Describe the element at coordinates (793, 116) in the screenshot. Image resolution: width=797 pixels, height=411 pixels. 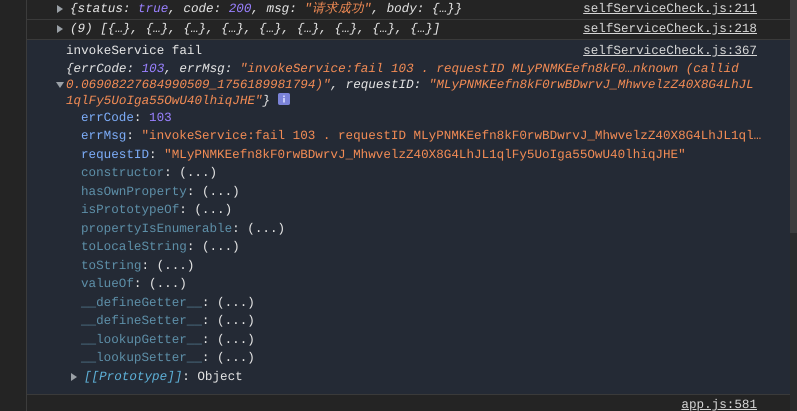
I see `scrollbar-thumb` at that location.